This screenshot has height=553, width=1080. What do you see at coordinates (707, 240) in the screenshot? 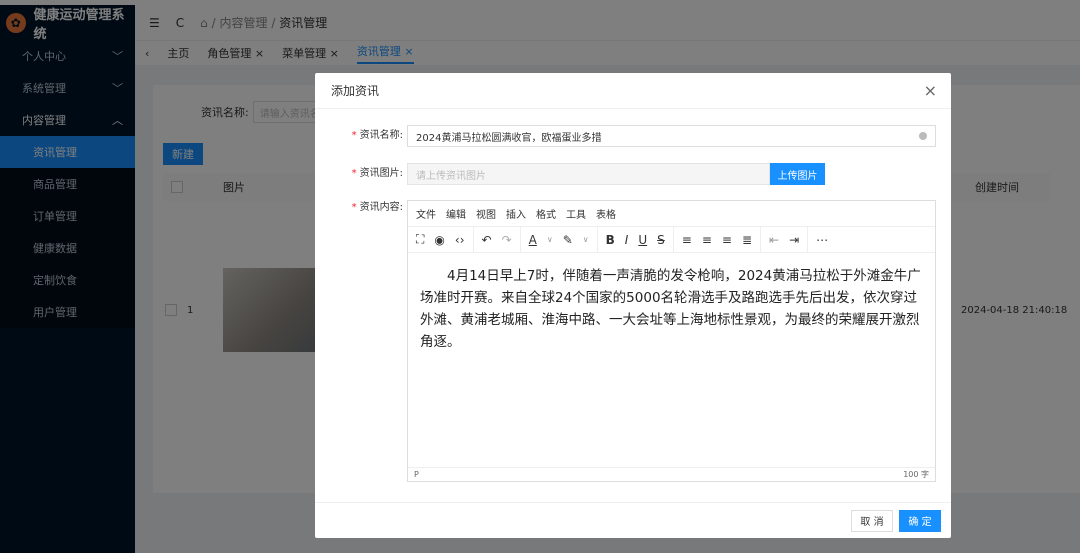
I see `align-center-icon: ≡` at bounding box center [707, 240].